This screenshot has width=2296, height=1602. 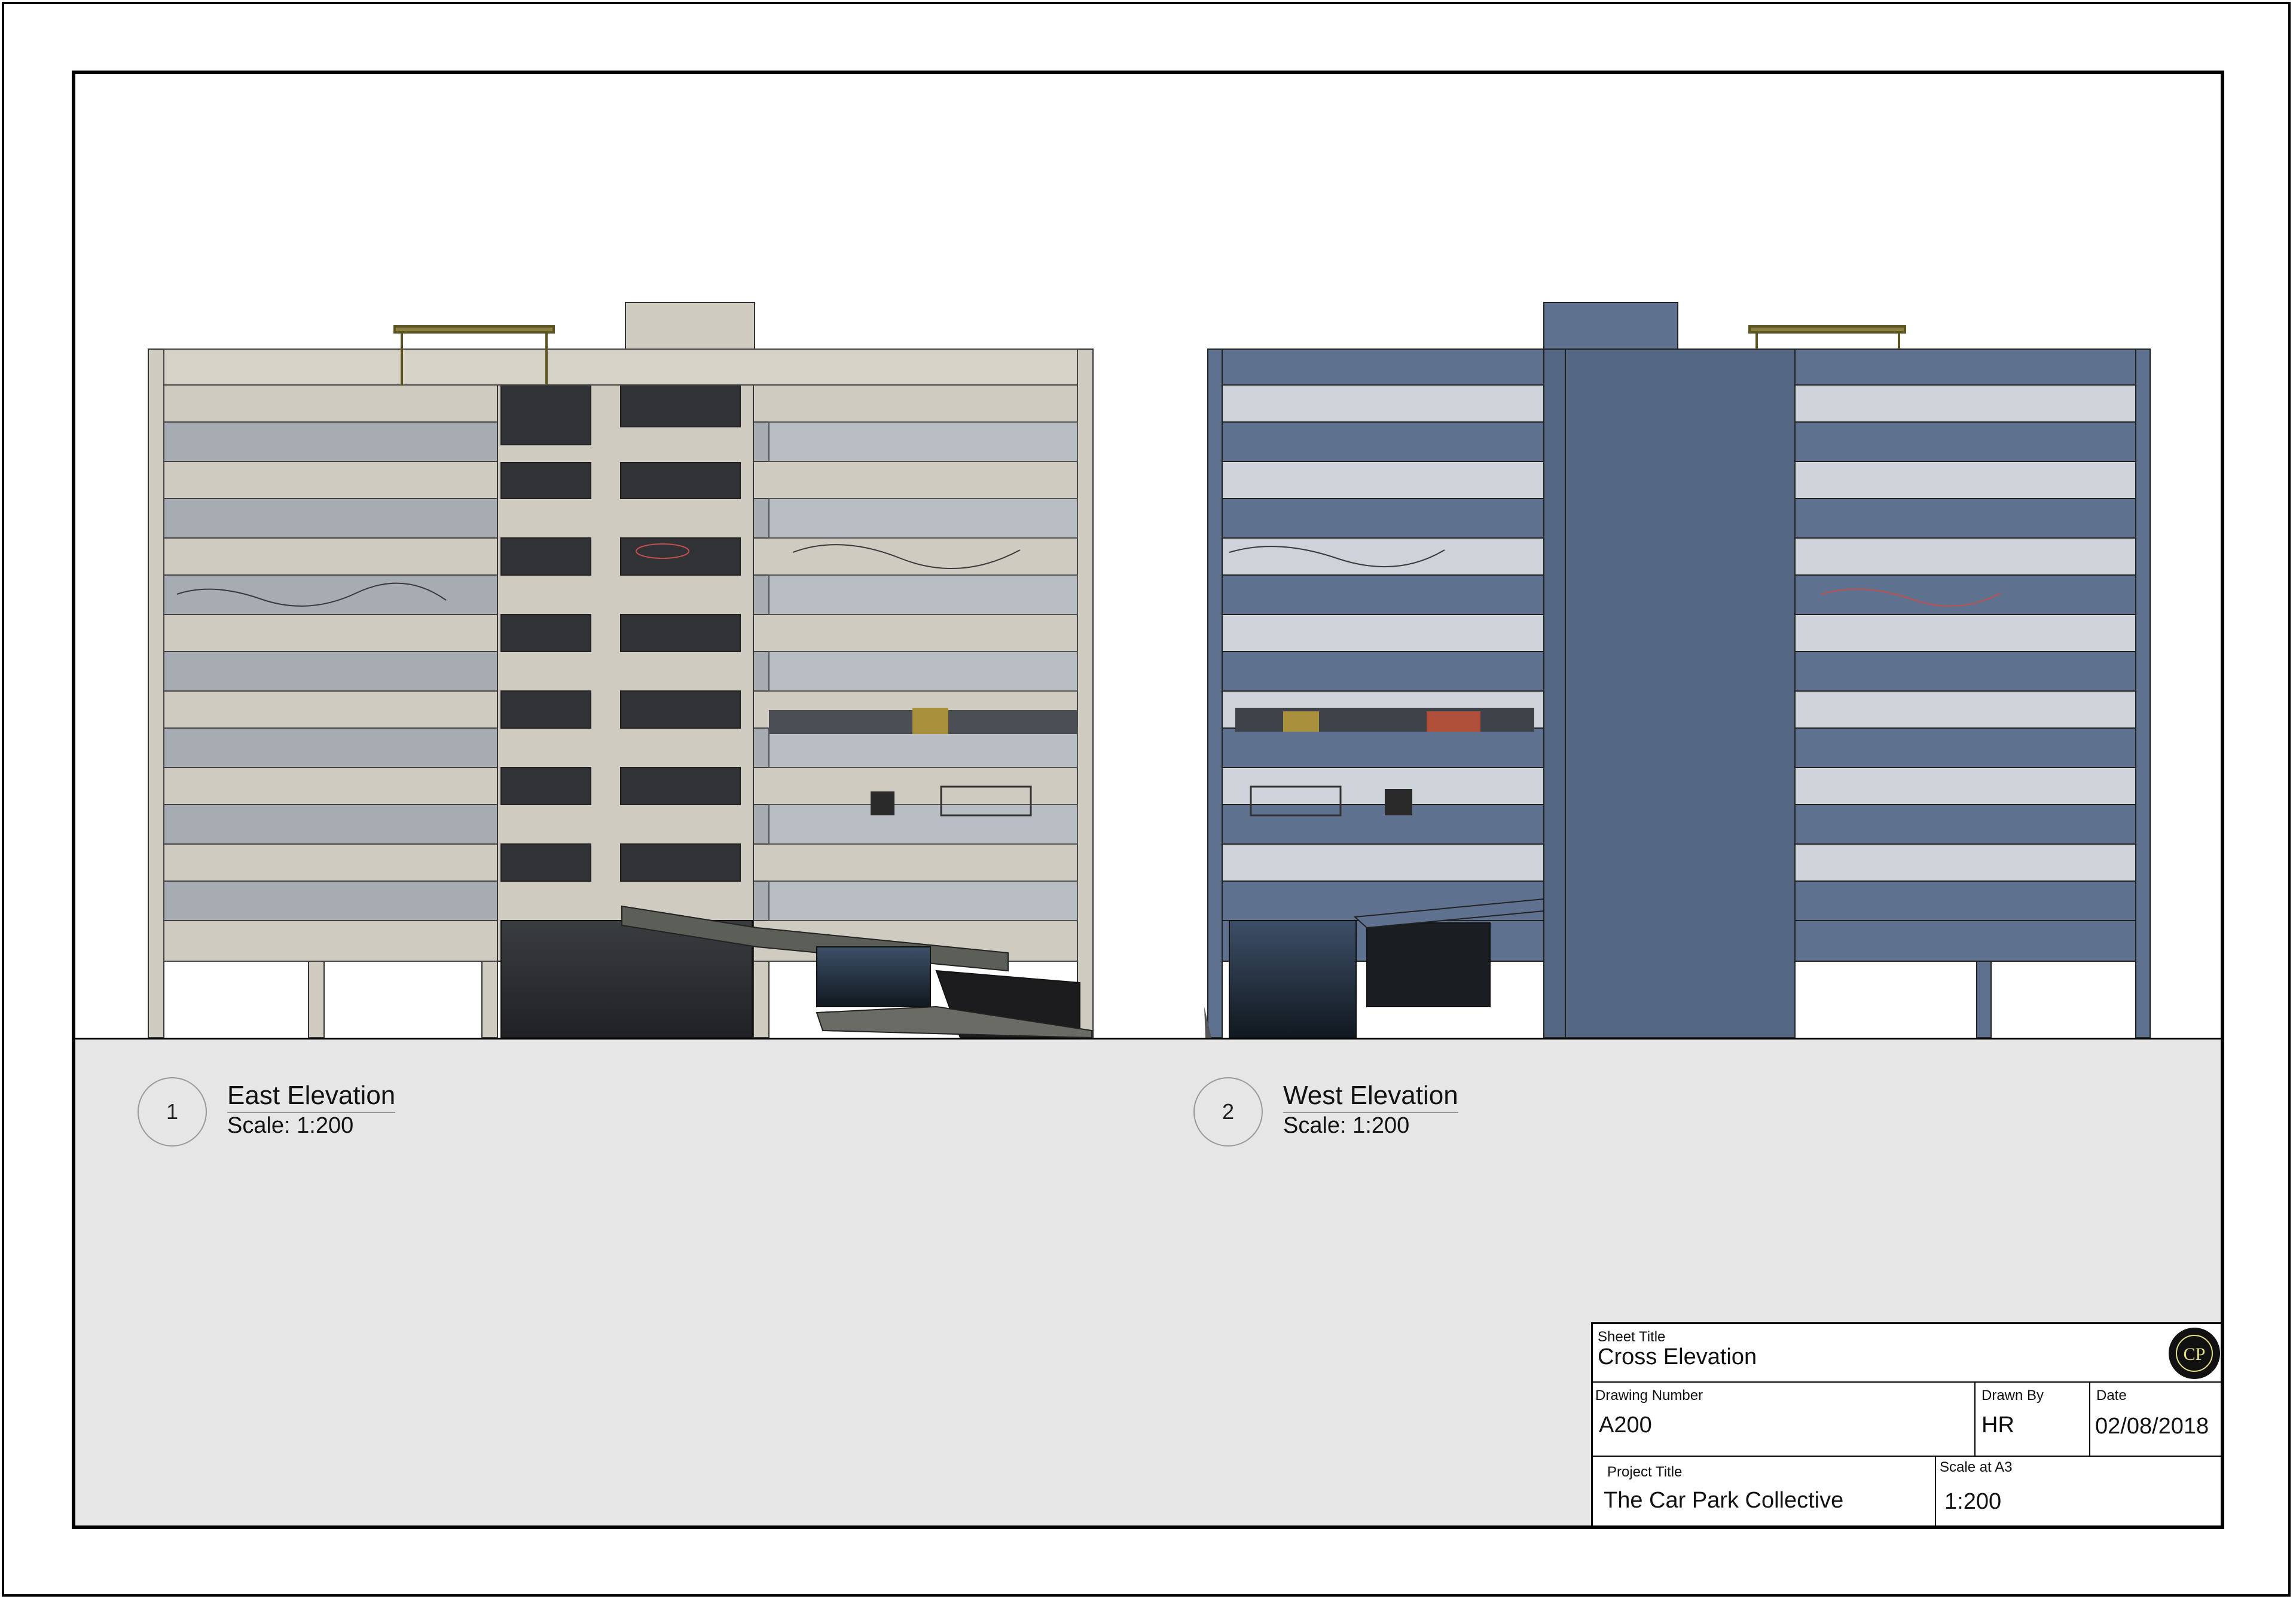 I want to click on east-roof-plant, so click(x=690, y=326).